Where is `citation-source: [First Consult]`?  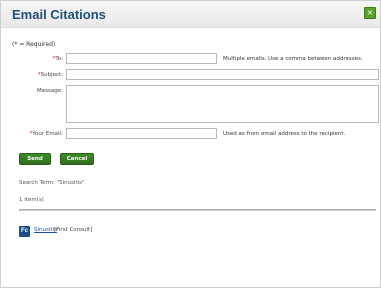 citation-source: [First Consult] is located at coordinates (73, 230).